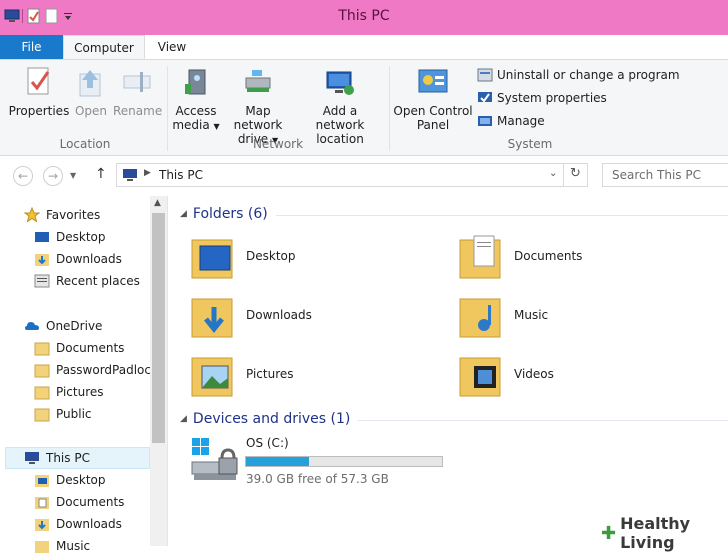  What do you see at coordinates (352, 175) in the screenshot?
I see `address-field: ▶ This PC ⌄ ↻` at bounding box center [352, 175].